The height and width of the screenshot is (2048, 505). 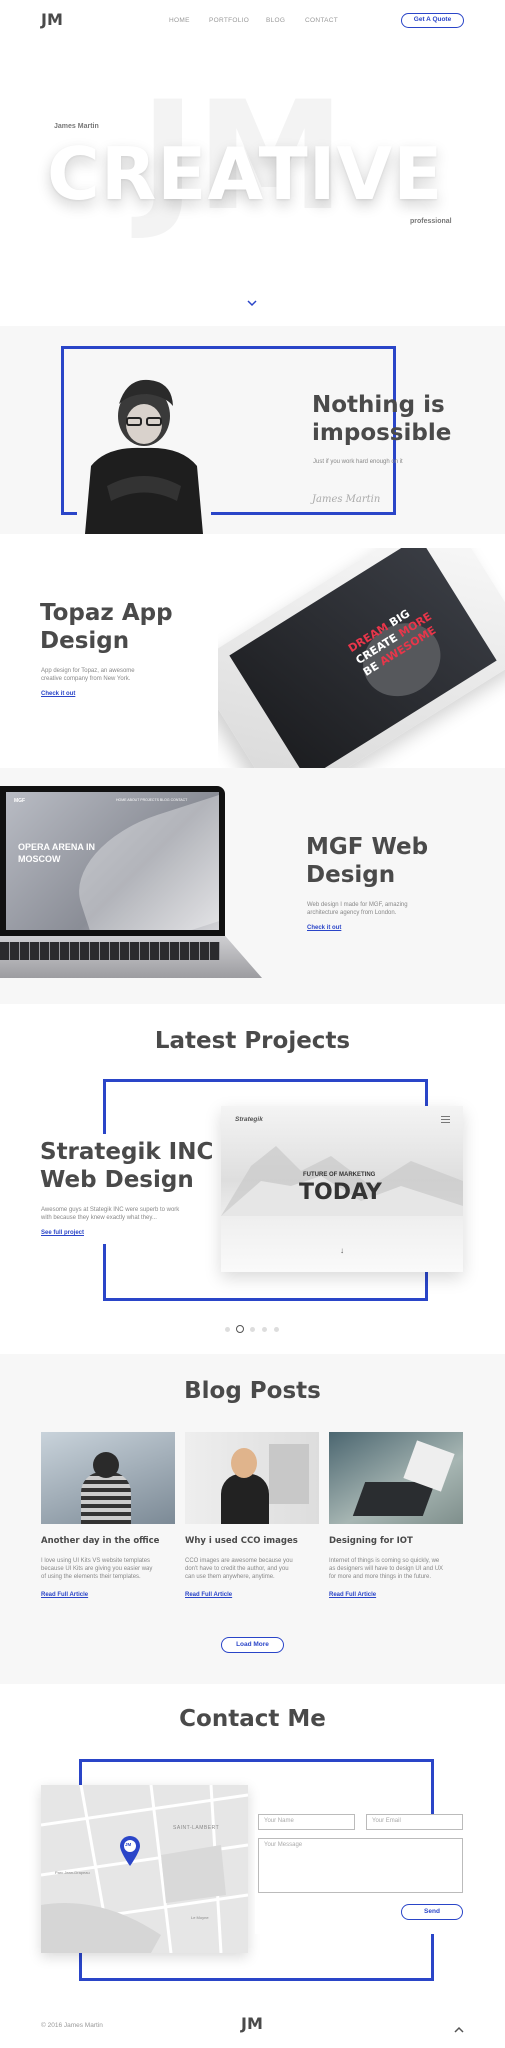 What do you see at coordinates (252, 1719) in the screenshot?
I see `contact-heading: Contact Me` at bounding box center [252, 1719].